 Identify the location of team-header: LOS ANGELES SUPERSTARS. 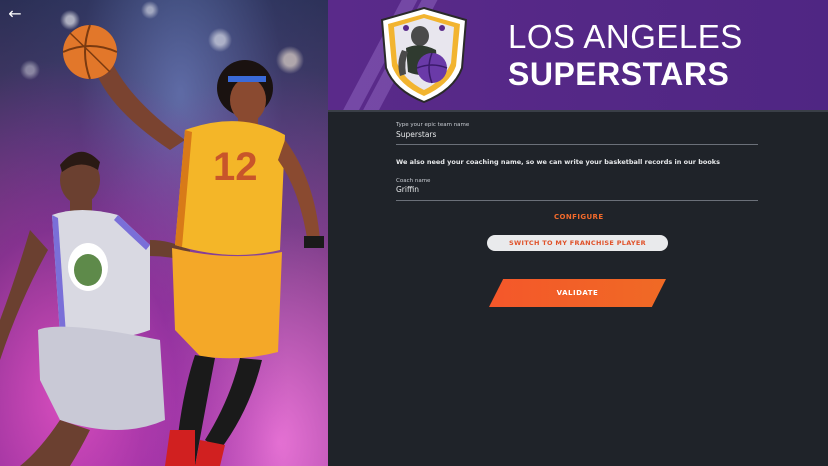
(578, 55).